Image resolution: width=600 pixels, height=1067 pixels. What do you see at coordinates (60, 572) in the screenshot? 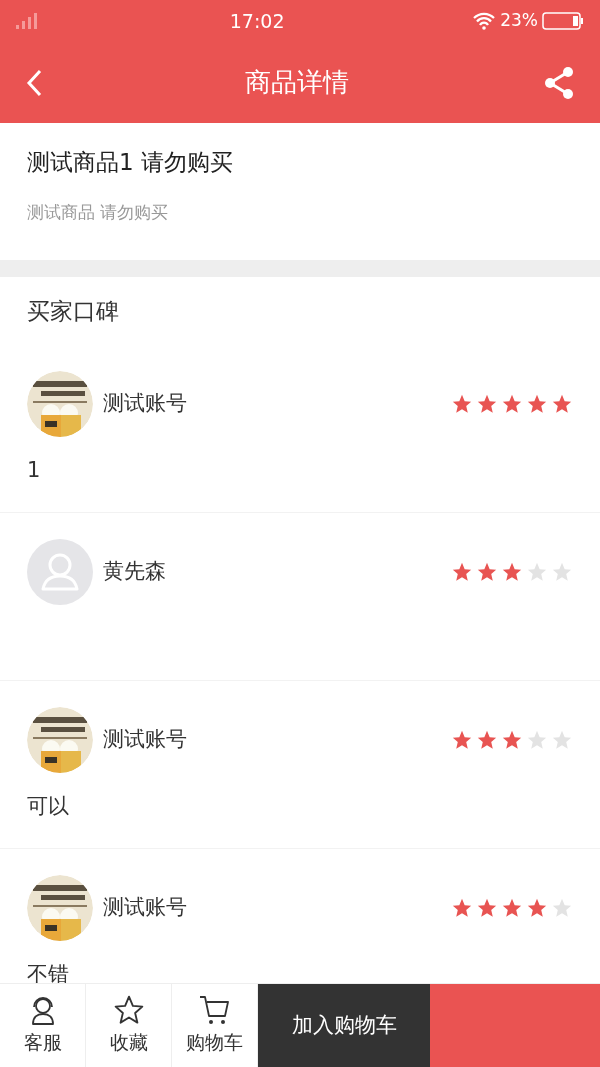
I see `user-avatar-icon` at bounding box center [60, 572].